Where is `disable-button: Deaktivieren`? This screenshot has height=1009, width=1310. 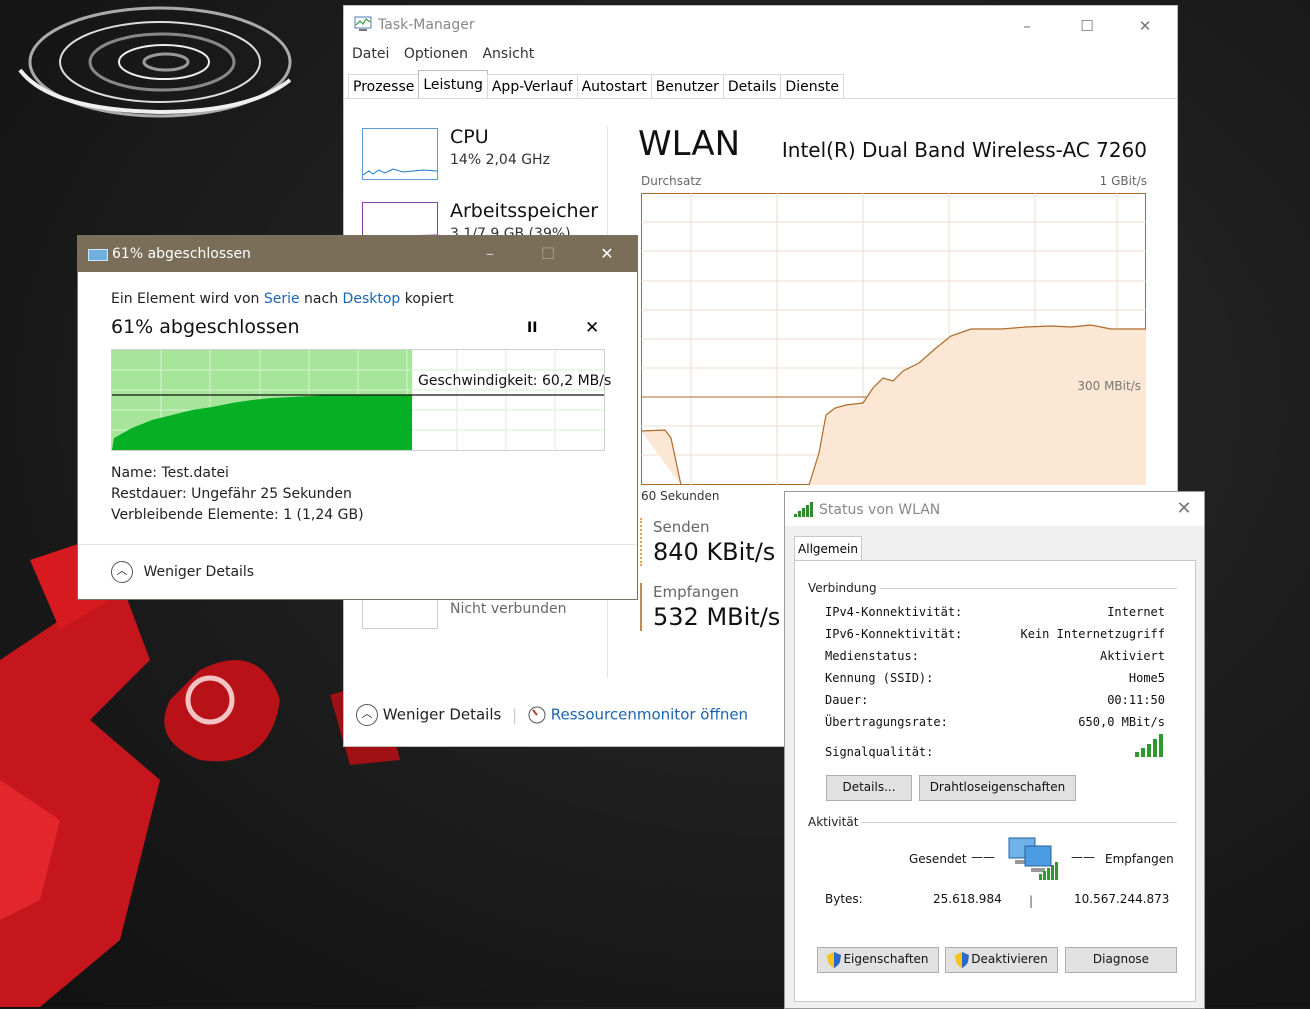 disable-button: Deaktivieren is located at coordinates (1001, 960).